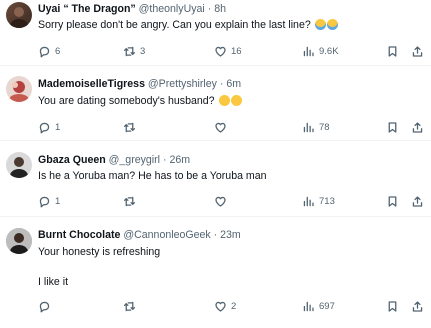 The image size is (431, 328). Describe the element at coordinates (134, 160) in the screenshot. I see `handle: @_greygirl` at that location.